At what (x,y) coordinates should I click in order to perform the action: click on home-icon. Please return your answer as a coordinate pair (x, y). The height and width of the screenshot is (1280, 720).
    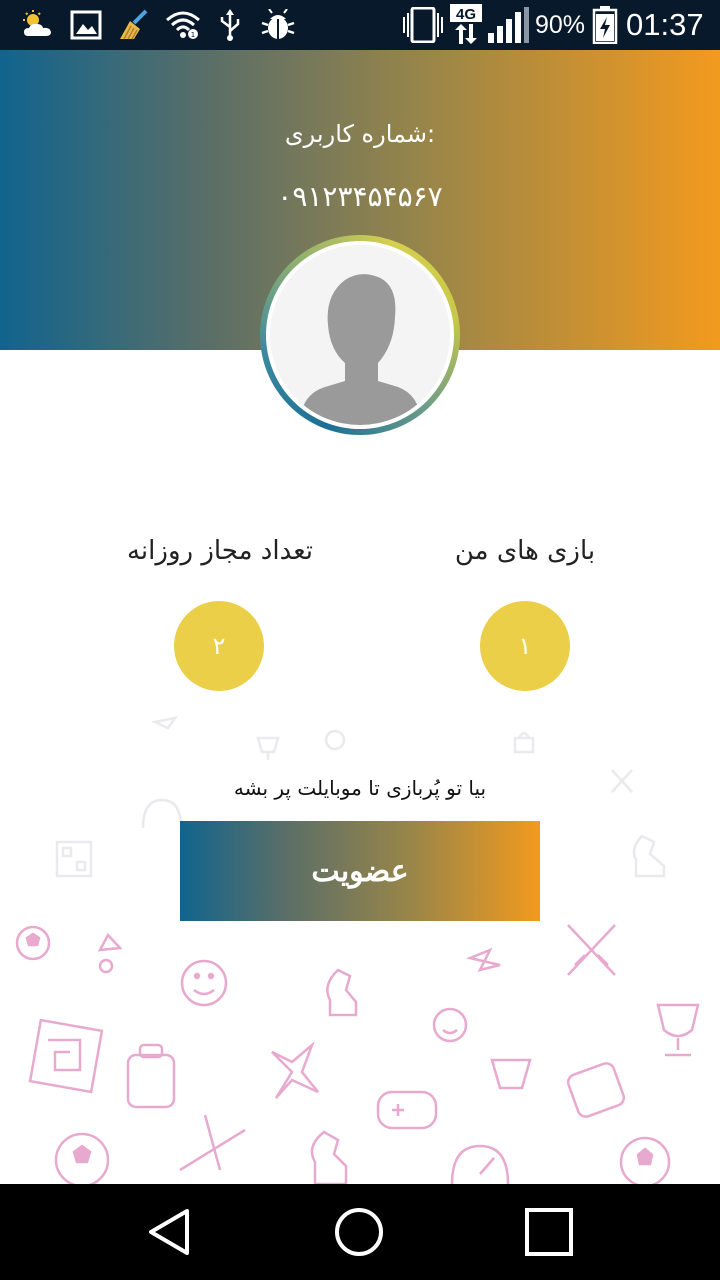
    Looking at the image, I should click on (359, 1232).